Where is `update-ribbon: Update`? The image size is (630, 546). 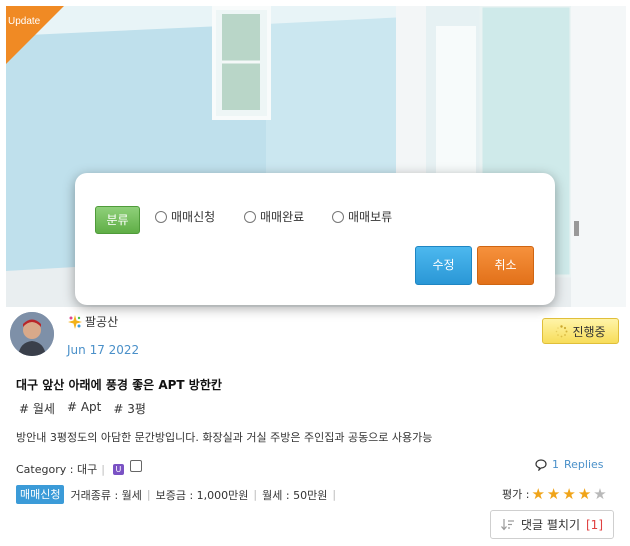 update-ribbon: Update is located at coordinates (35, 35).